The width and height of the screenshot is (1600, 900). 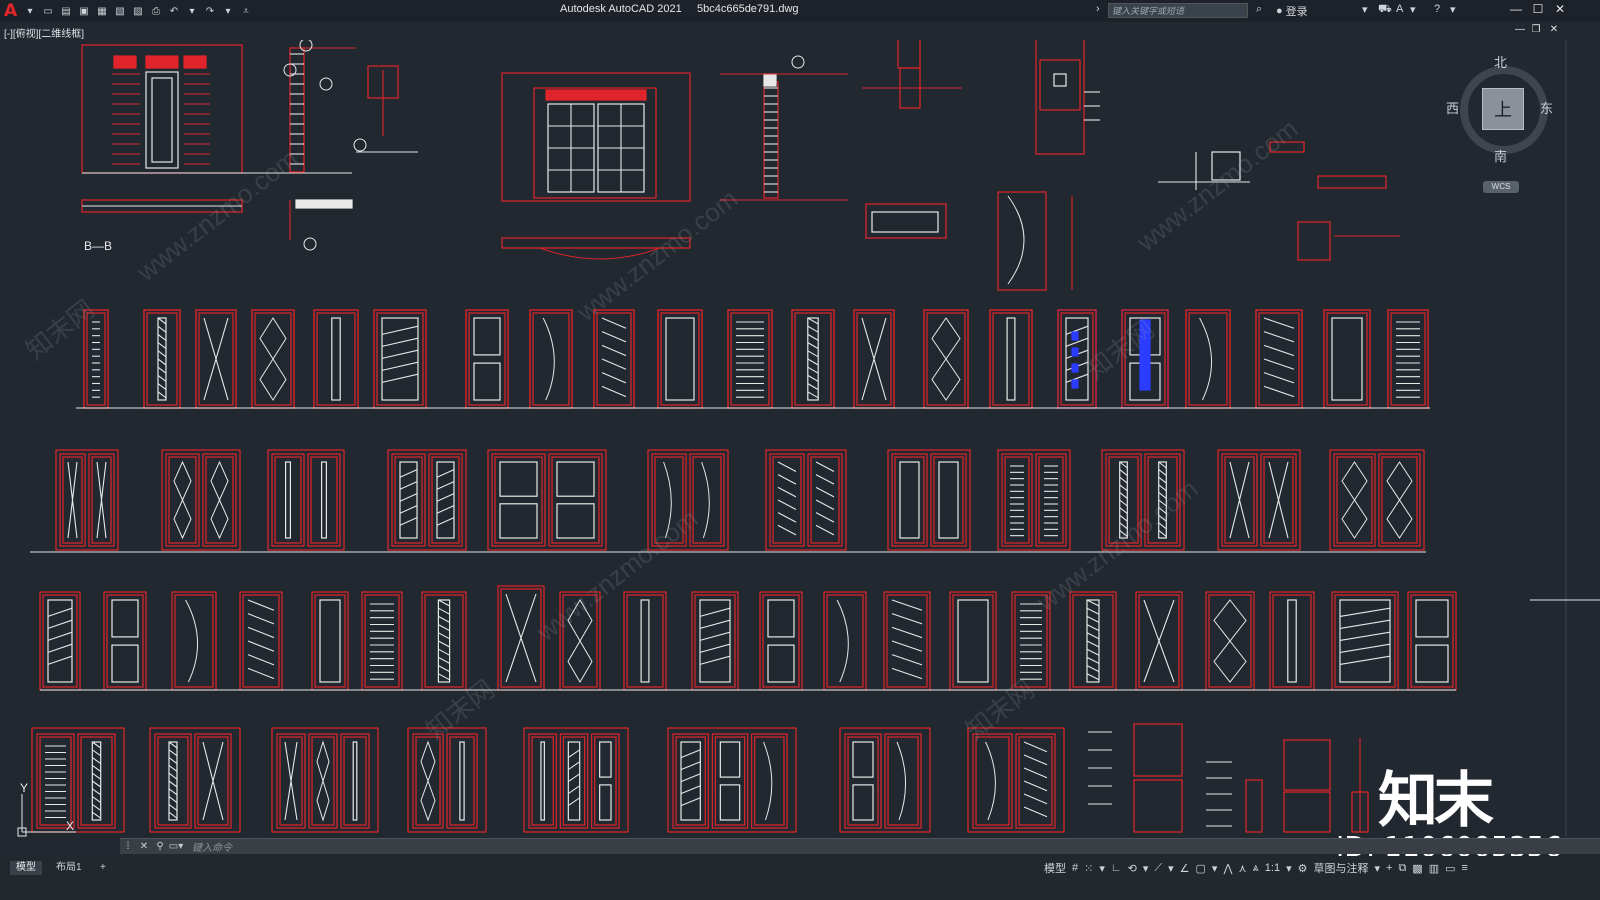 What do you see at coordinates (1201, 868) in the screenshot?
I see `osnap-icon: ▢` at bounding box center [1201, 868].